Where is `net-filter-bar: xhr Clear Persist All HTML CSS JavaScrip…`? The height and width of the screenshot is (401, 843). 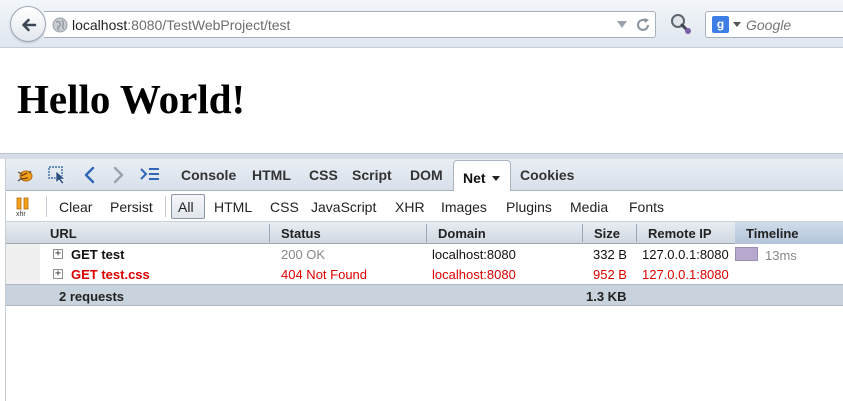 net-filter-bar: xhr Clear Persist All HTML CSS JavaScrip… is located at coordinates (421, 206).